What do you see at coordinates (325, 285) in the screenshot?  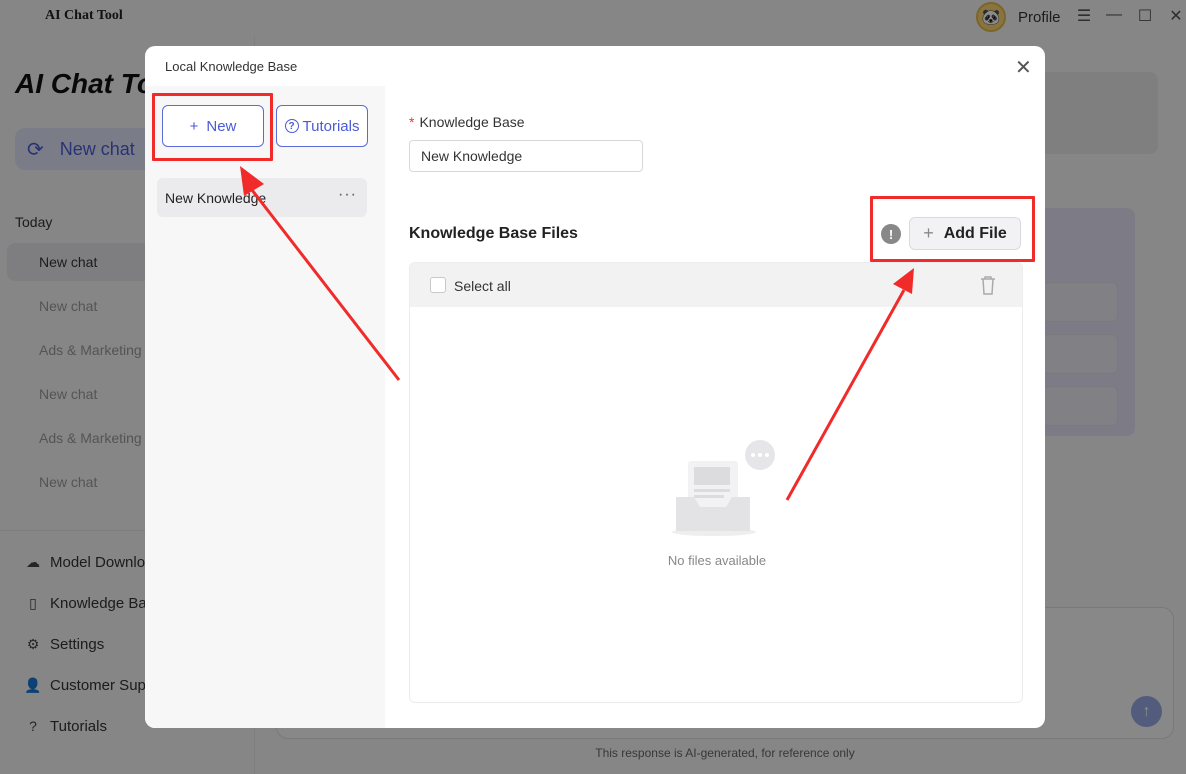 I see `arrow-to-new-button` at bounding box center [325, 285].